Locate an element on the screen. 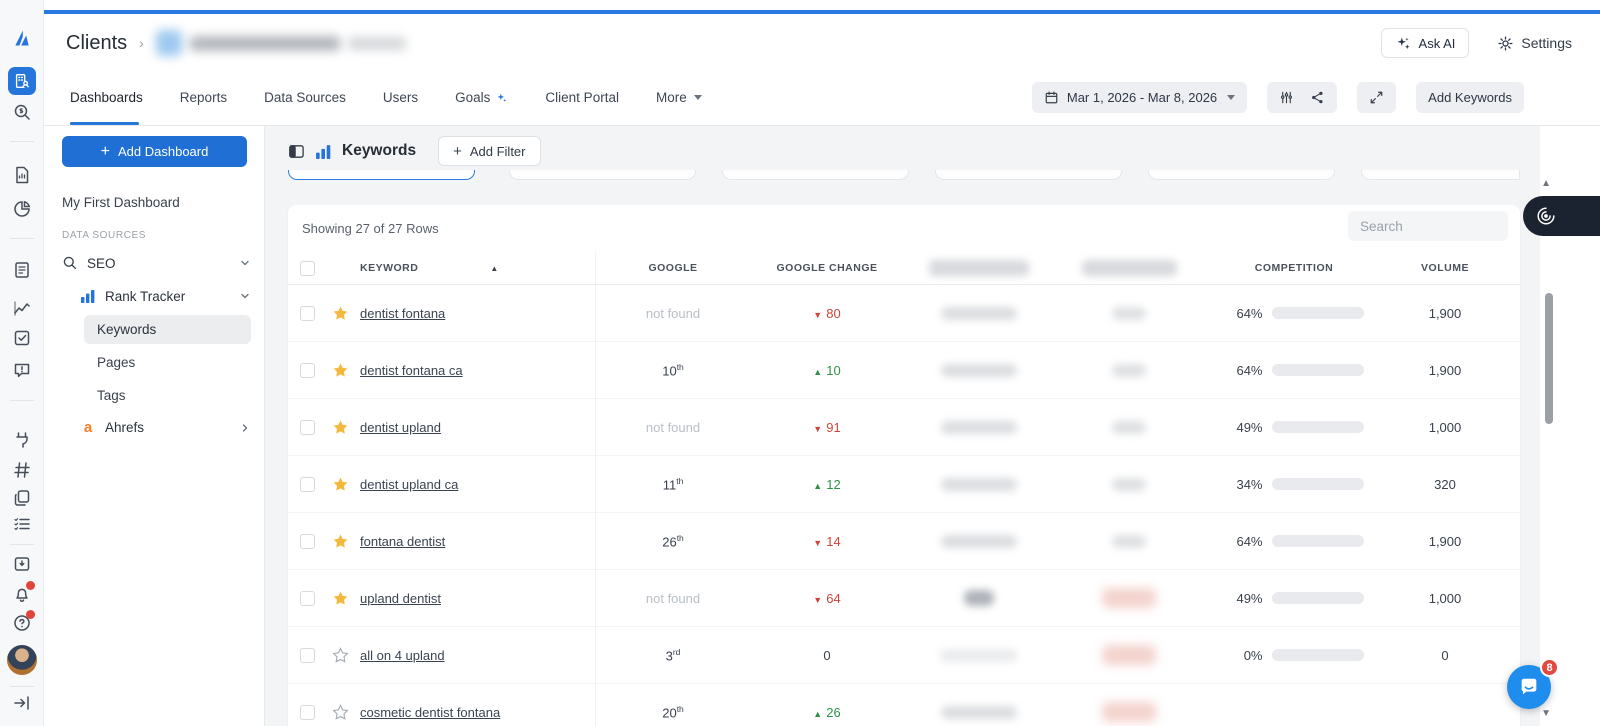  tab-client-portal: Client Portal is located at coordinates (582, 98).